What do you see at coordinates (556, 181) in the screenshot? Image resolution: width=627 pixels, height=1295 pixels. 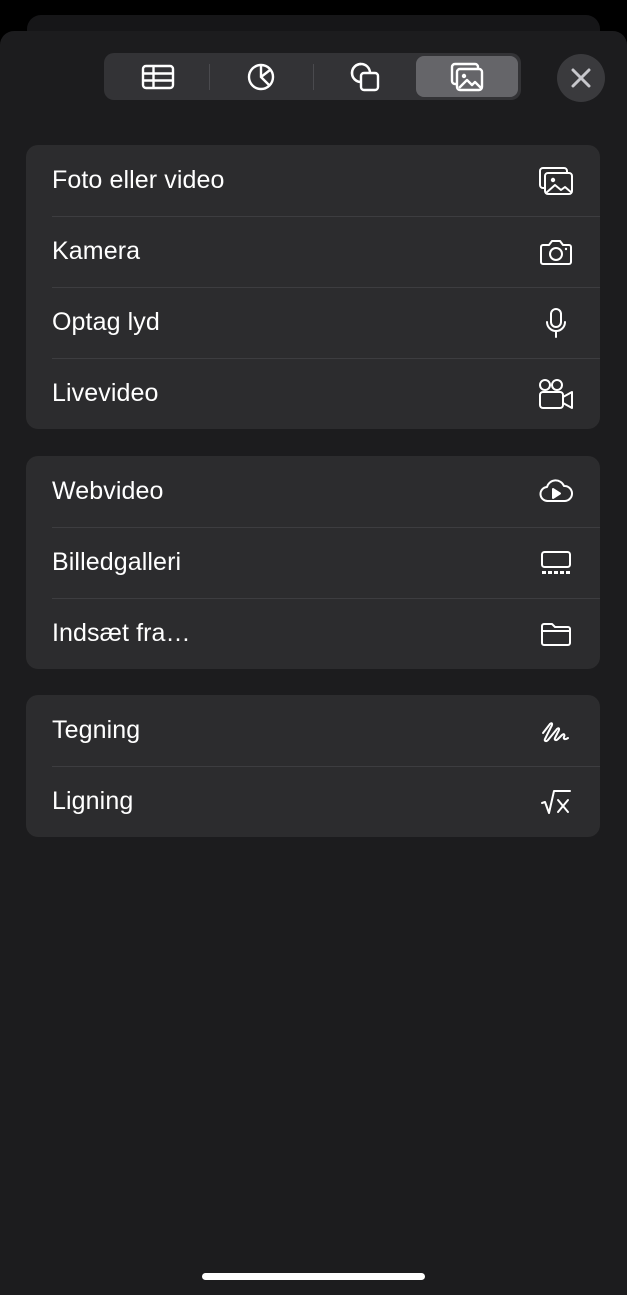 I see `photo-library-icon` at bounding box center [556, 181].